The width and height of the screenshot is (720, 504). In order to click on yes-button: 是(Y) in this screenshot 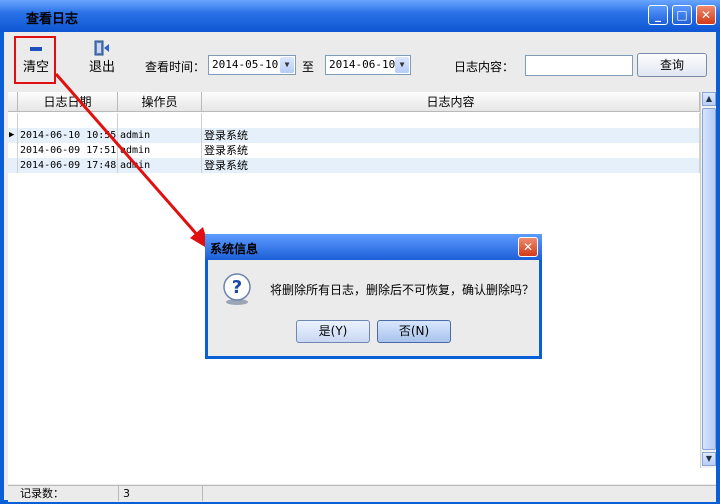, I will do `click(333, 331)`.